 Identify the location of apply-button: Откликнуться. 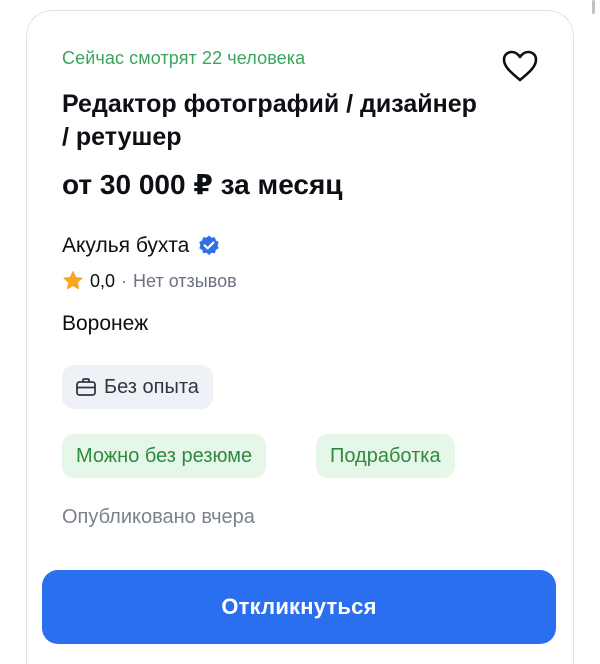
(299, 607).